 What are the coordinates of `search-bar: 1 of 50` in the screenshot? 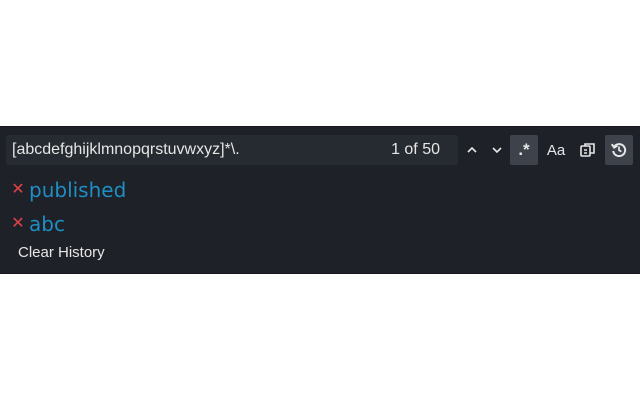 It's located at (232, 150).